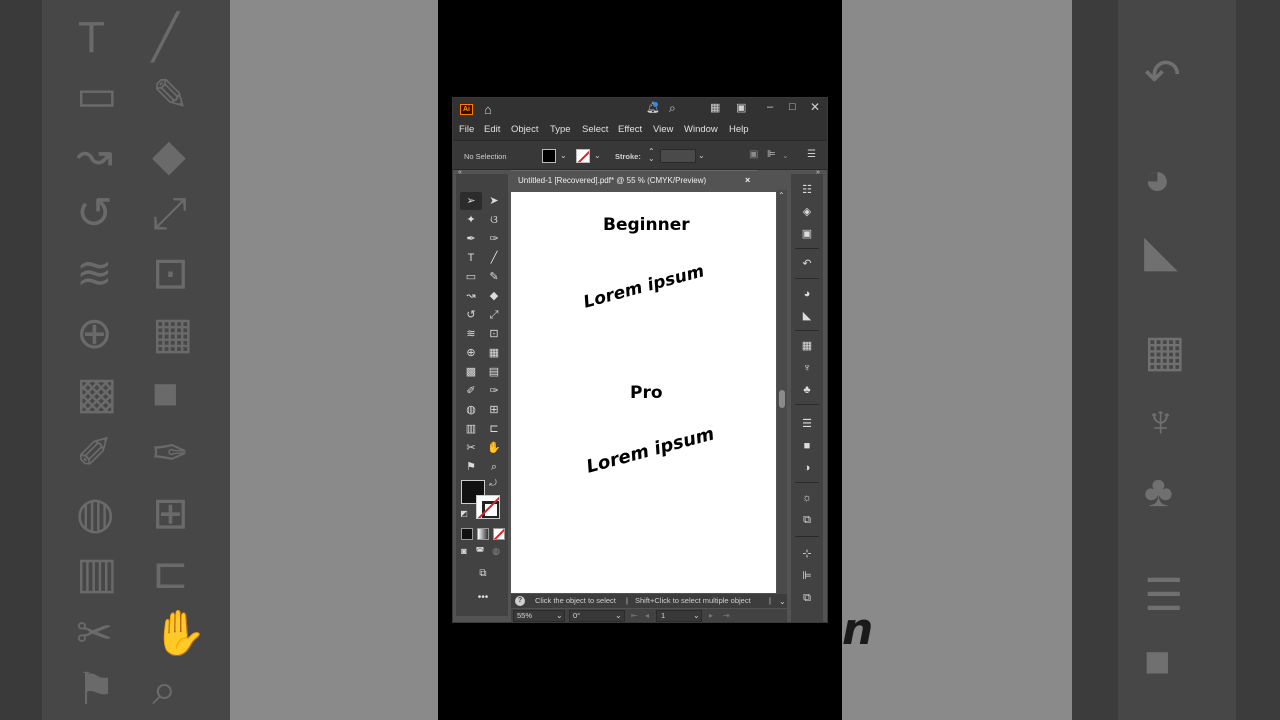 The width and height of the screenshot is (1280, 720). I want to click on slice-tool-icon: ✂, so click(471, 448).